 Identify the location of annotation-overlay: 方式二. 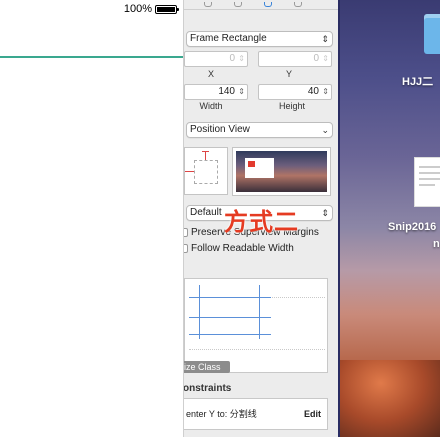
(261, 222).